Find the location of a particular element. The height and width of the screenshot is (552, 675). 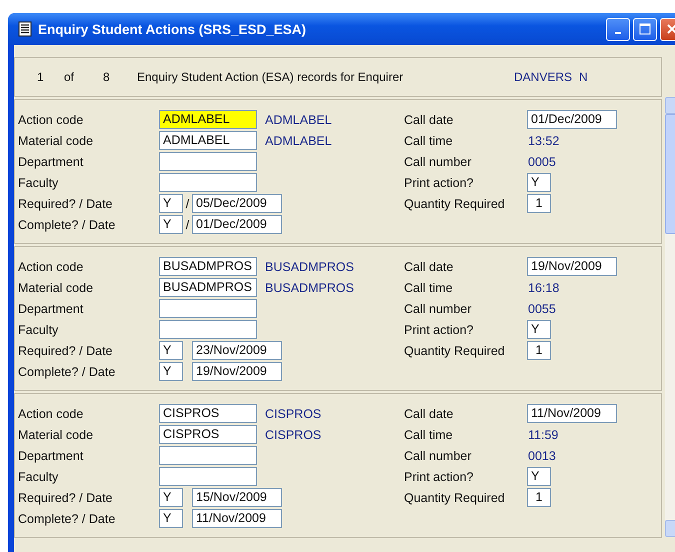

field-value: 11:59 is located at coordinates (542, 435).